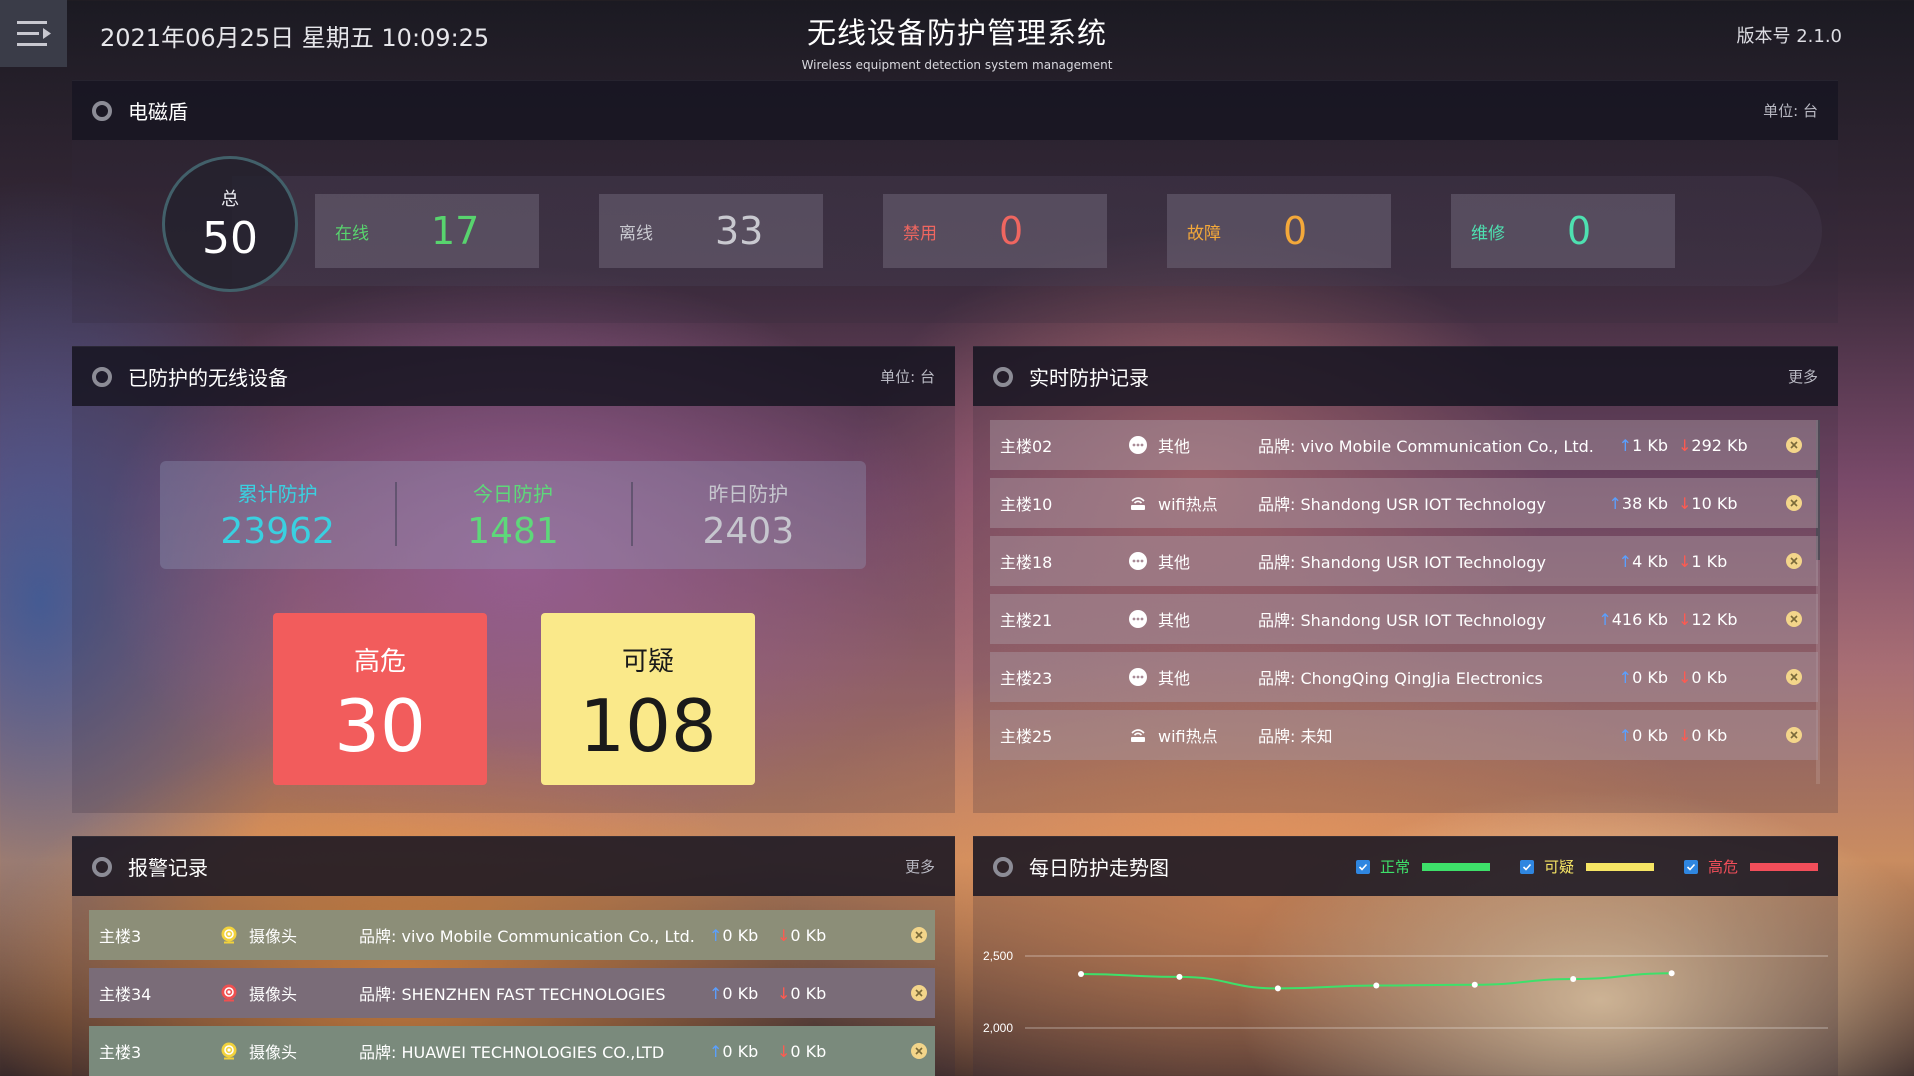 The image size is (1914, 1076). Describe the element at coordinates (1188, 736) in the screenshot. I see `row-type-label: wifi热点` at that location.